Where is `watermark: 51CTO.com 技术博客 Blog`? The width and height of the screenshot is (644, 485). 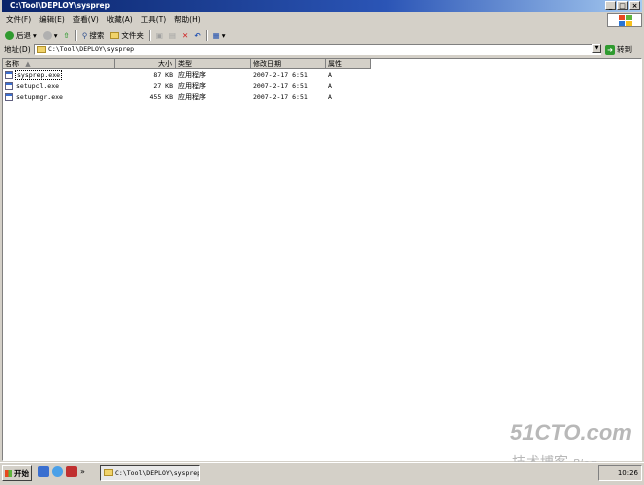
watermark: 51CTO.com 技术博客 Blog is located at coordinates (571, 445).